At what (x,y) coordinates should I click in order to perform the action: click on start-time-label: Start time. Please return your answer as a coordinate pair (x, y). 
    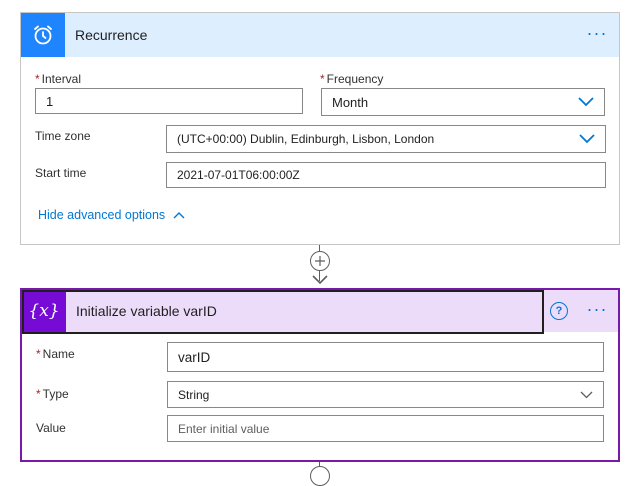
    Looking at the image, I should click on (61, 173).